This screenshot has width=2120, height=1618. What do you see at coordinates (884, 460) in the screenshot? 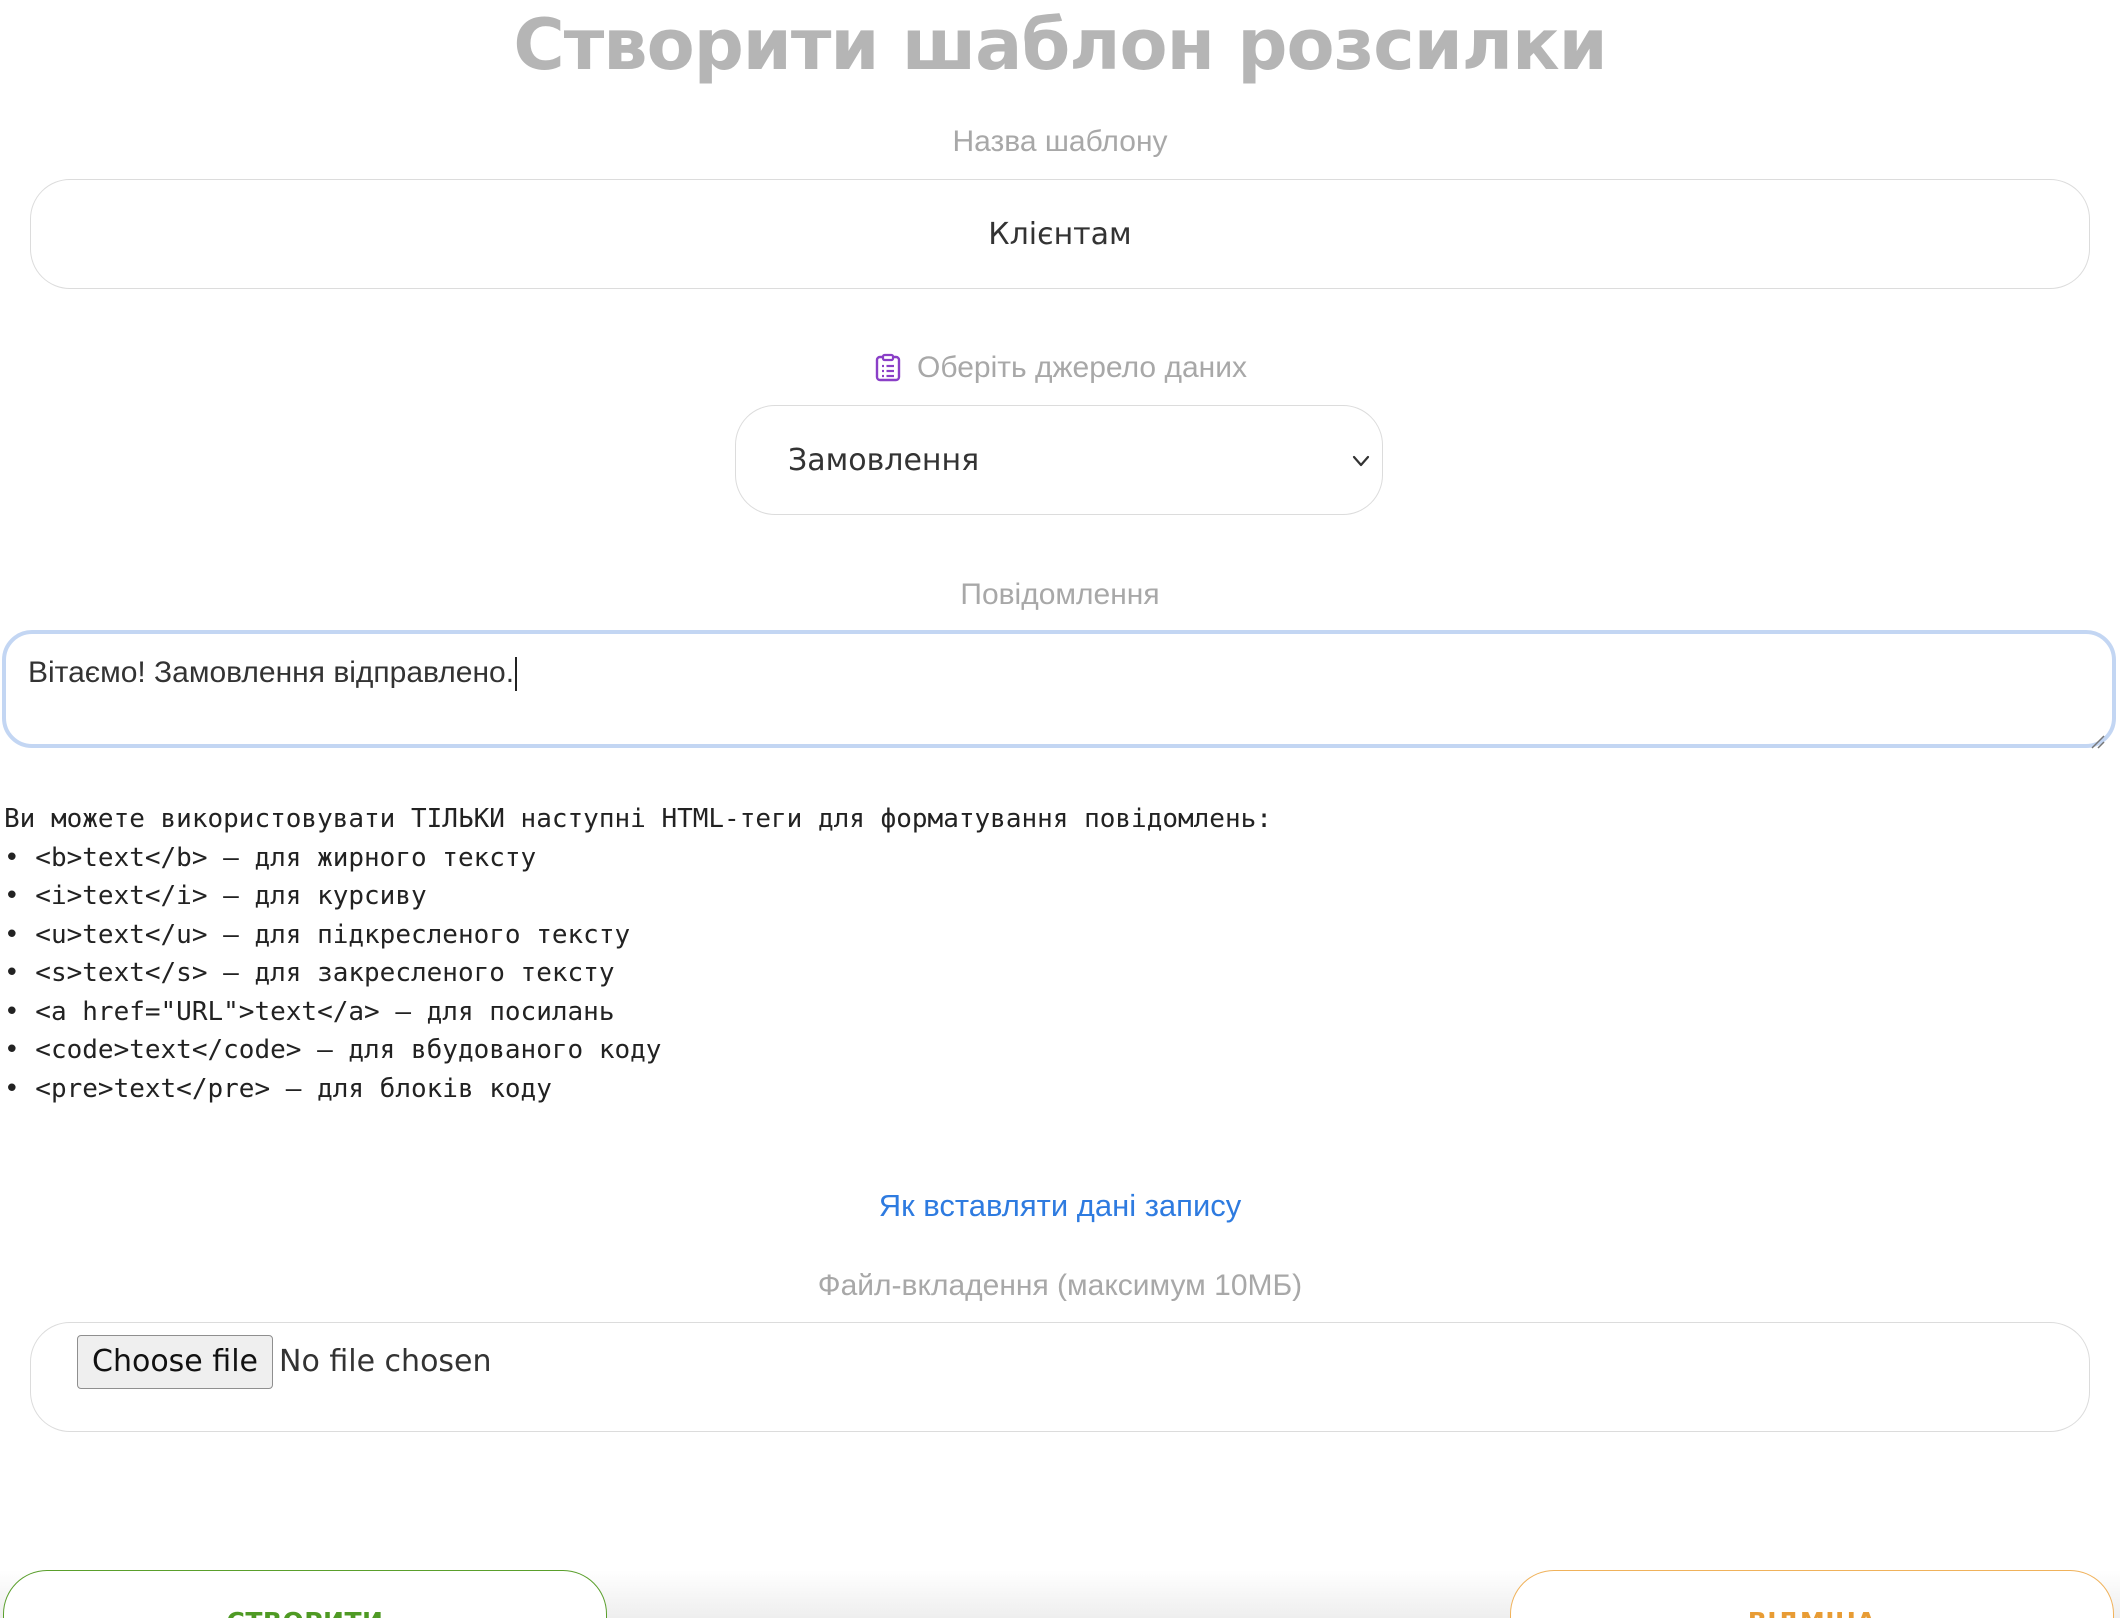
I see `data-source-selected-value: Замовлення` at bounding box center [884, 460].